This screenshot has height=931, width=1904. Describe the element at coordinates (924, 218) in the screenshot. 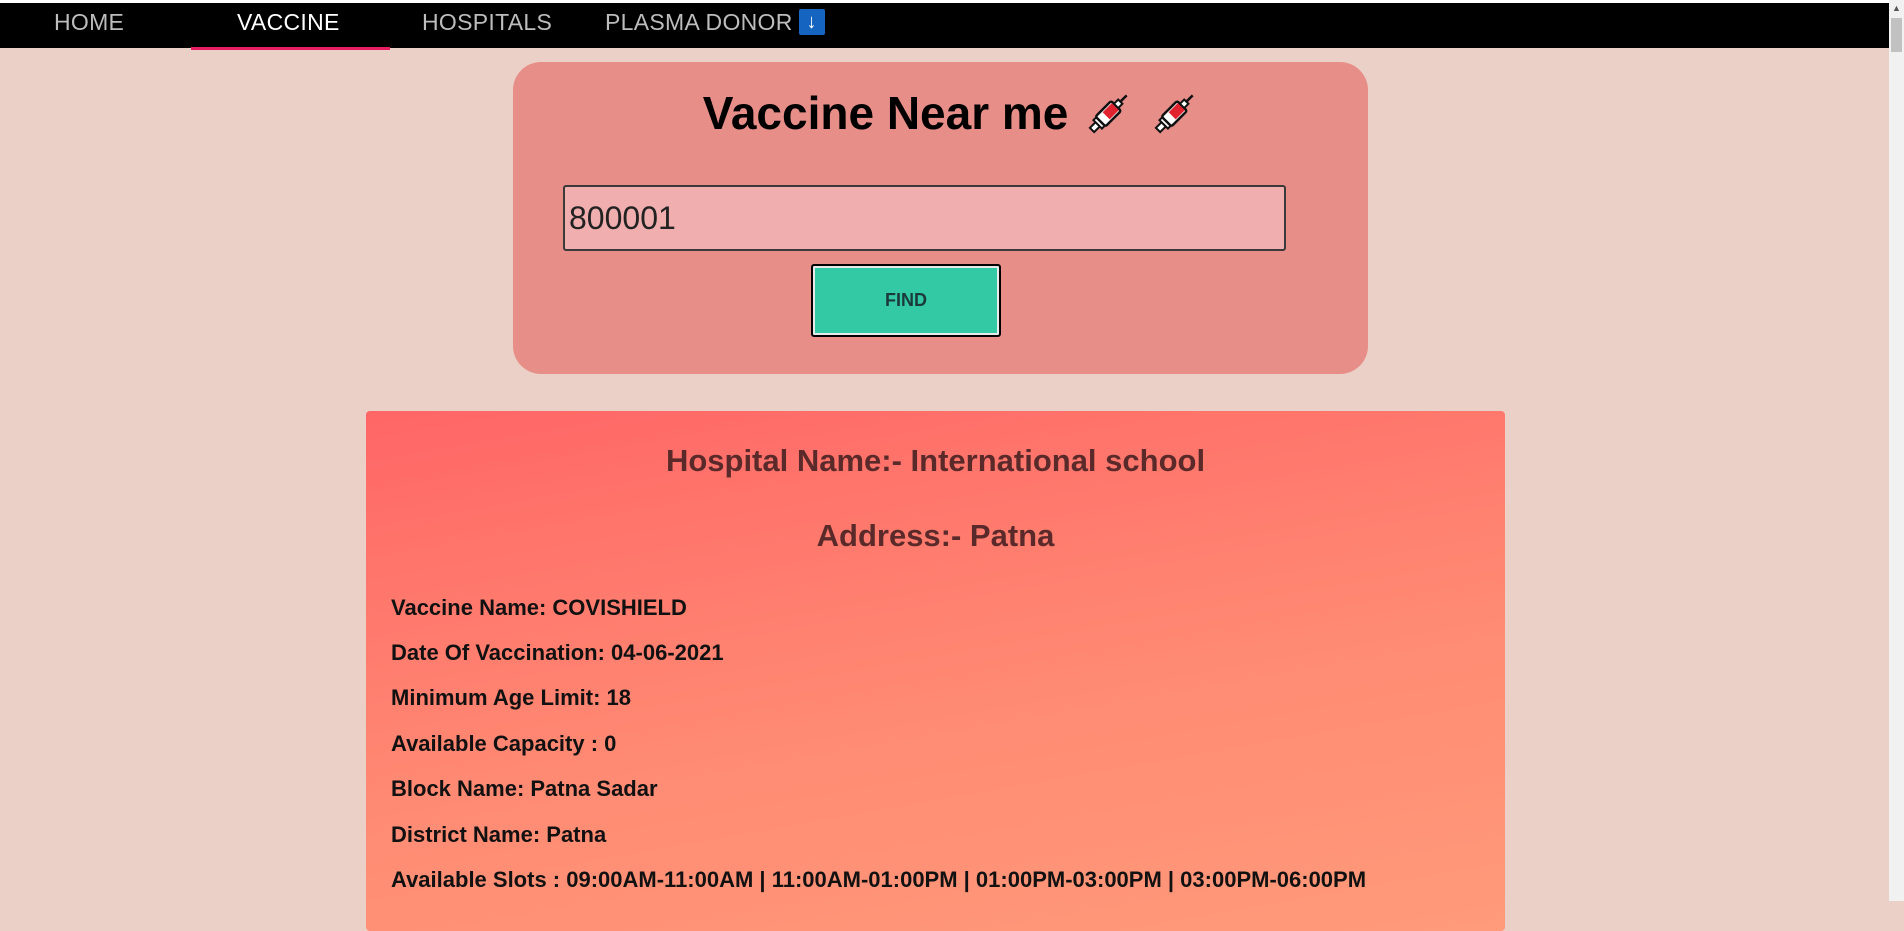

I see `pincode-input` at that location.